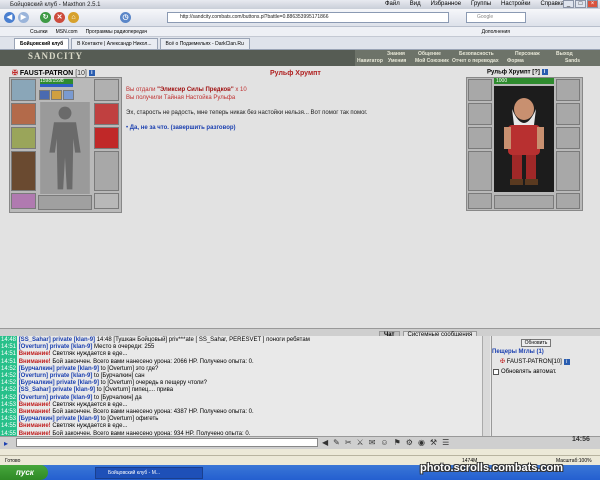 The height and width of the screenshot is (480, 600). Describe the element at coordinates (432, 61) in the screenshot. I see `nav-ally: Мой Союзник` at that location.